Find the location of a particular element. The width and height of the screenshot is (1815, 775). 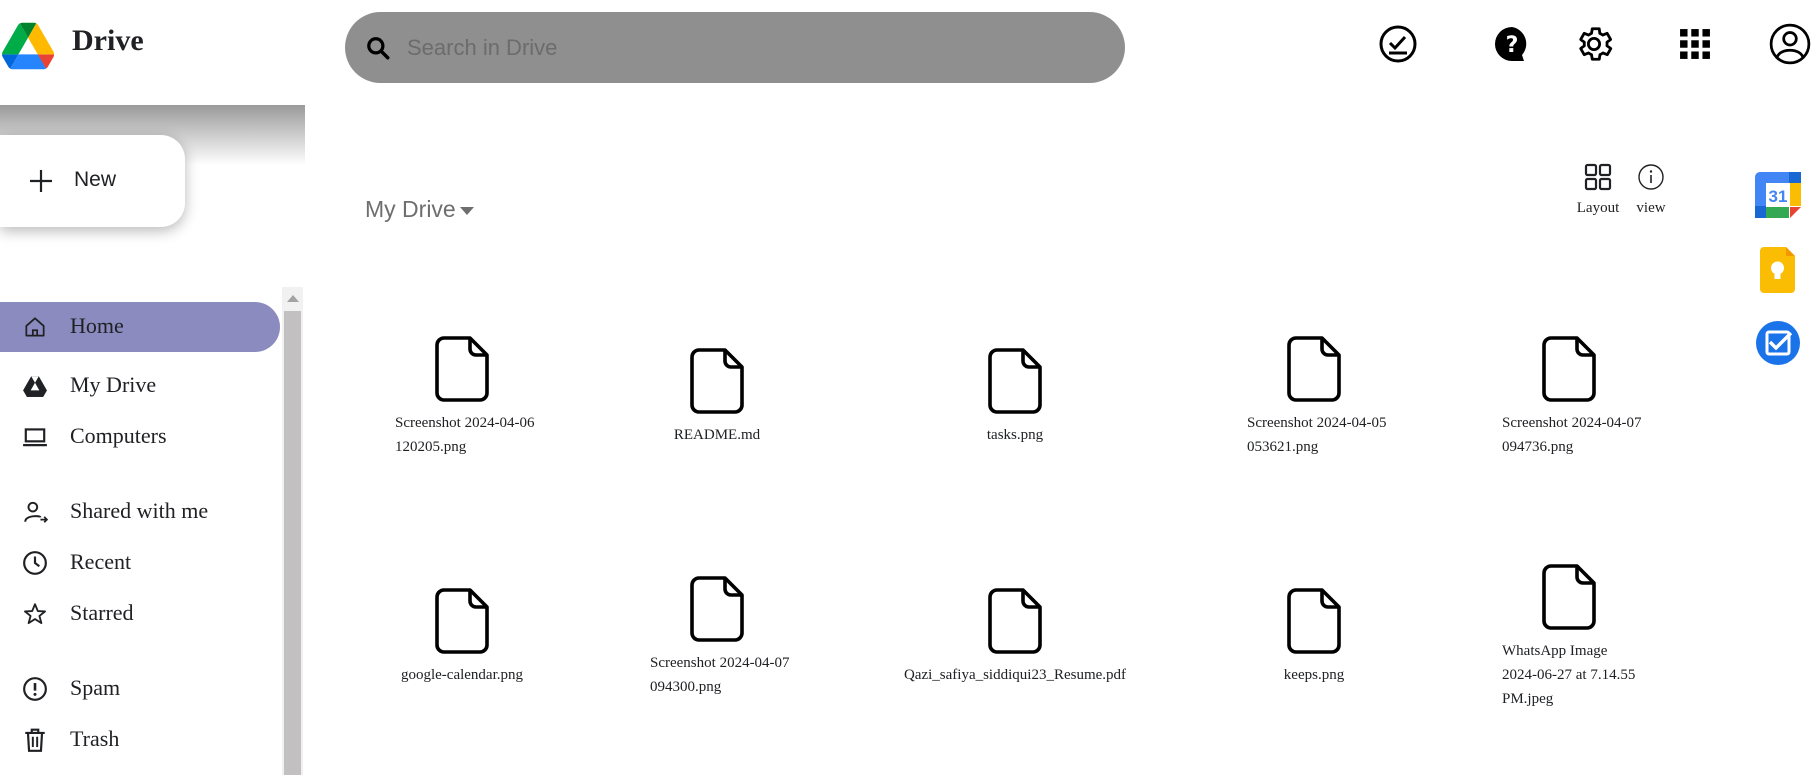

file-item: Qazi_safiya_siddiqui23_Resume.pdf is located at coordinates (1015, 637).